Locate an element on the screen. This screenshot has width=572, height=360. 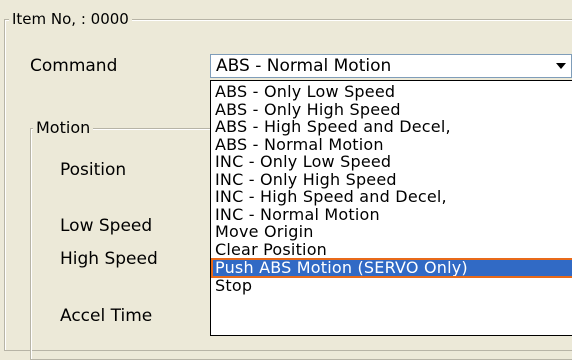
dropdown-option: ABS - Only Low Speed is located at coordinates (392, 92).